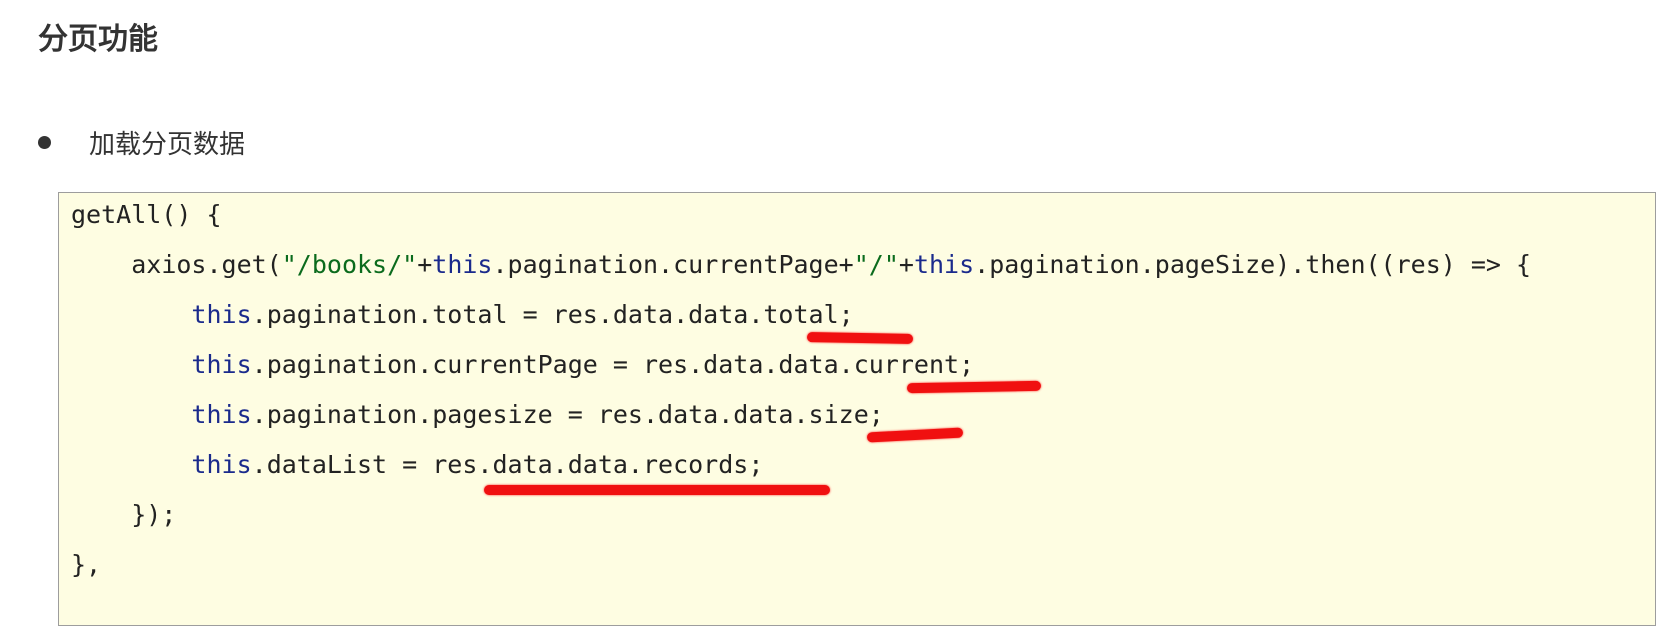 This screenshot has width=1678, height=644. Describe the element at coordinates (167, 144) in the screenshot. I see `bullet-text: 加载分页数据` at that location.